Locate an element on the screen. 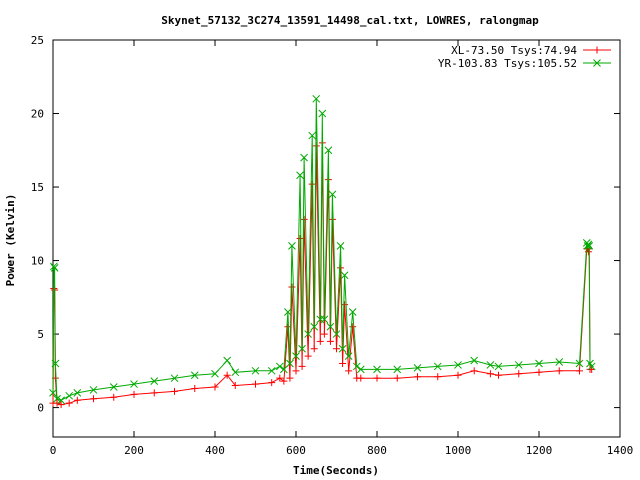 The image size is (640, 480). legend: XL-73.50 Tsys:74.94YR-103.83 Tsys:105.52 is located at coordinates (524, 57).